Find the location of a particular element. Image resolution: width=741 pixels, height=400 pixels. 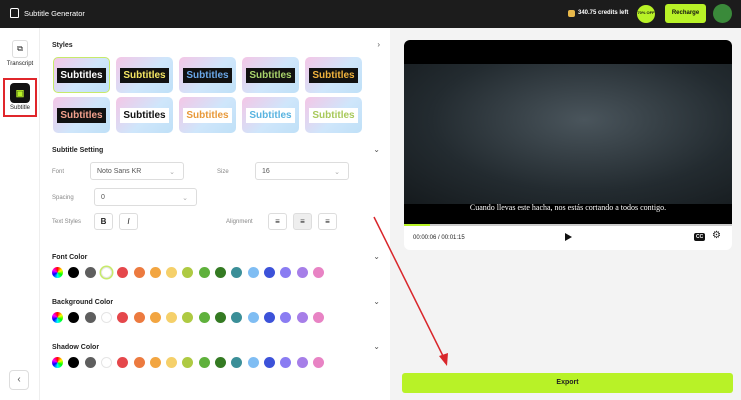

annotation-arrow is located at coordinates (410, 291).